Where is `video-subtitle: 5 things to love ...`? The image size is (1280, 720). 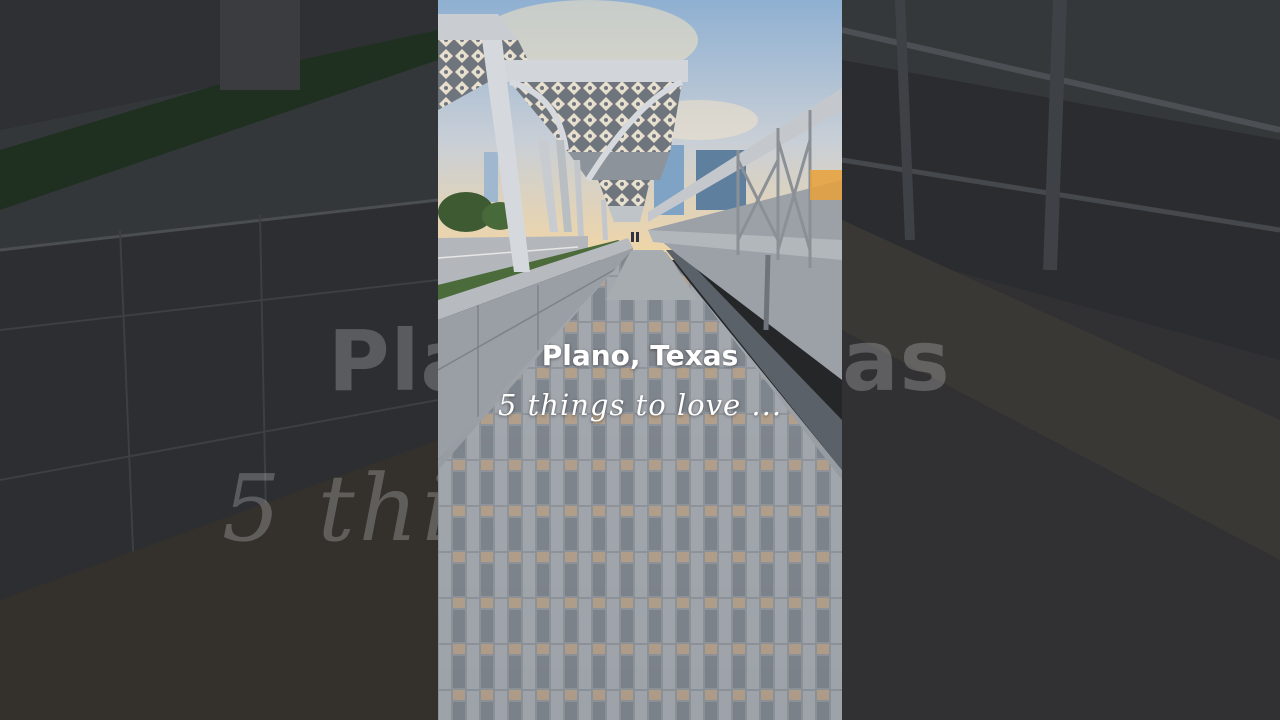 video-subtitle: 5 things to love ... is located at coordinates (640, 405).